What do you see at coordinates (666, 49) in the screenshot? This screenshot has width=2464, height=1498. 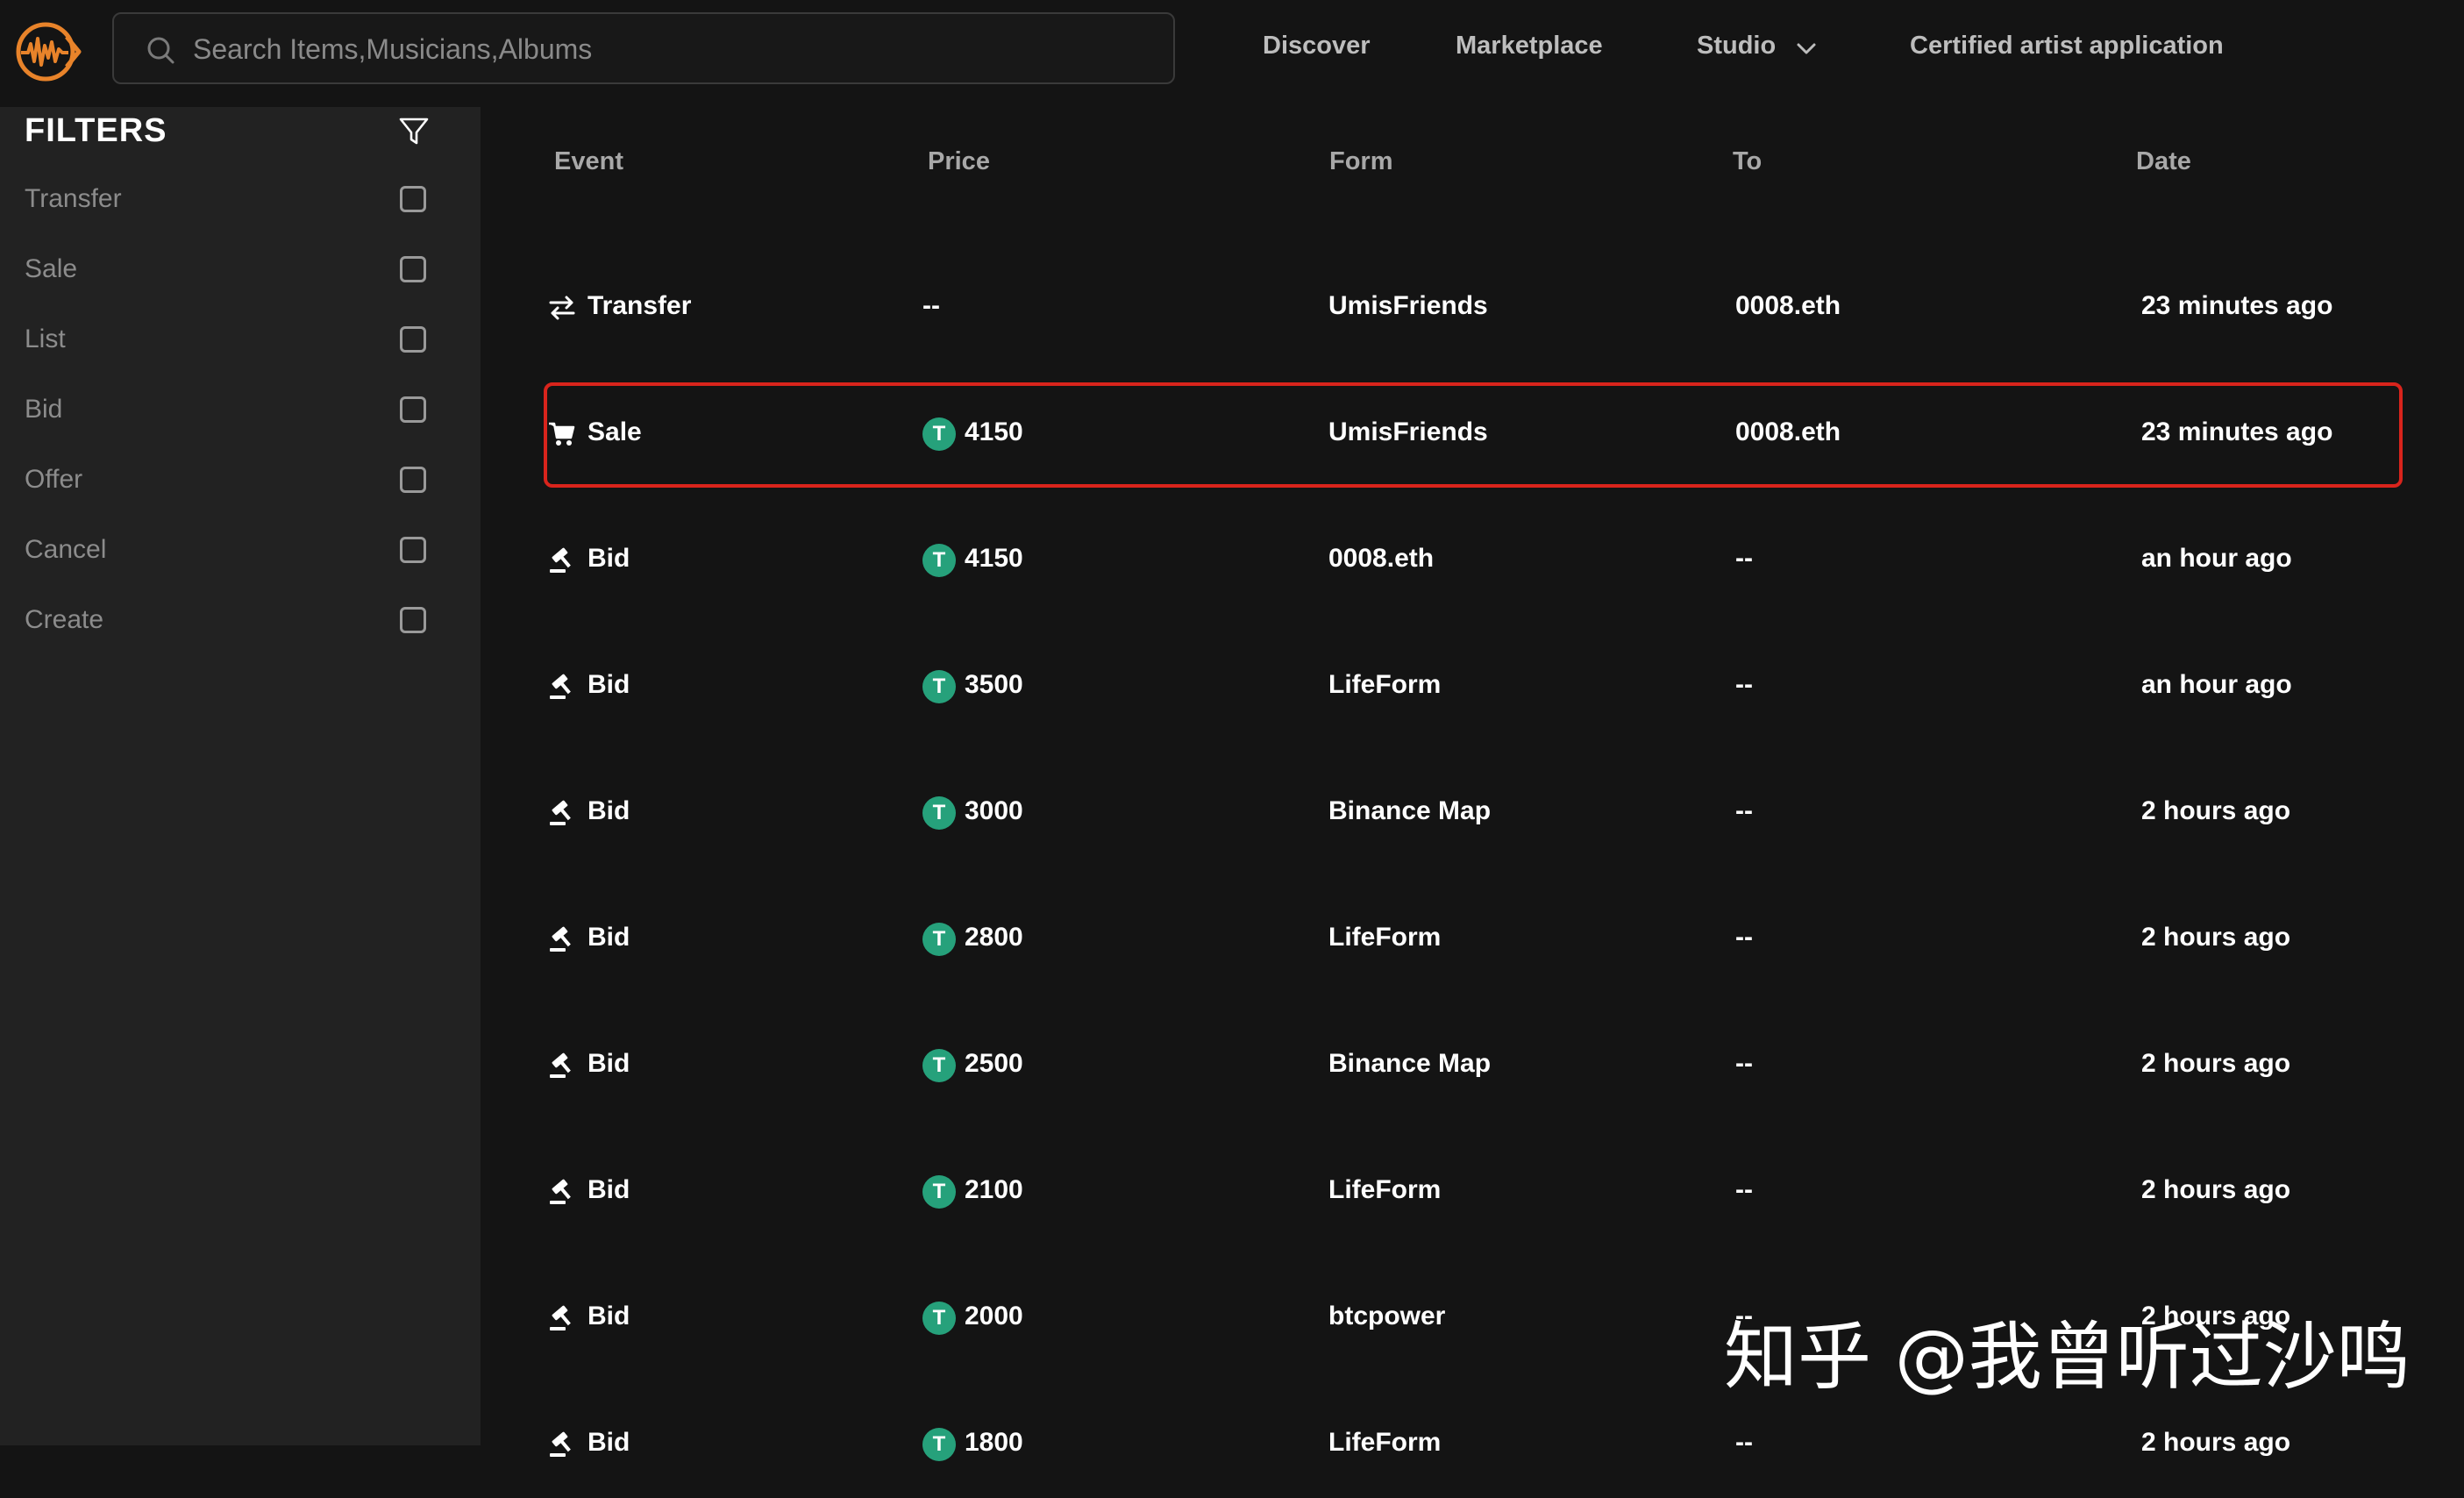 I see `search-input` at bounding box center [666, 49].